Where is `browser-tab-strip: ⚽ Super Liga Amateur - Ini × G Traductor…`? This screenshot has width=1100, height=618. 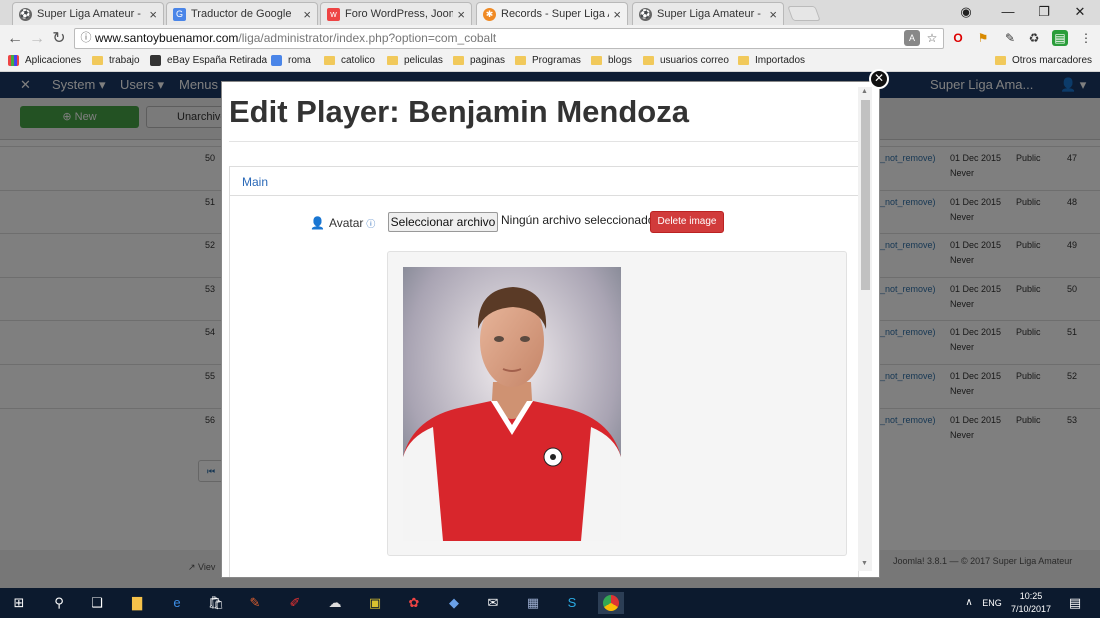
browser-tab-strip: ⚽ Super Liga Amateur - Ini × G Traductor… is located at coordinates (550, 12).